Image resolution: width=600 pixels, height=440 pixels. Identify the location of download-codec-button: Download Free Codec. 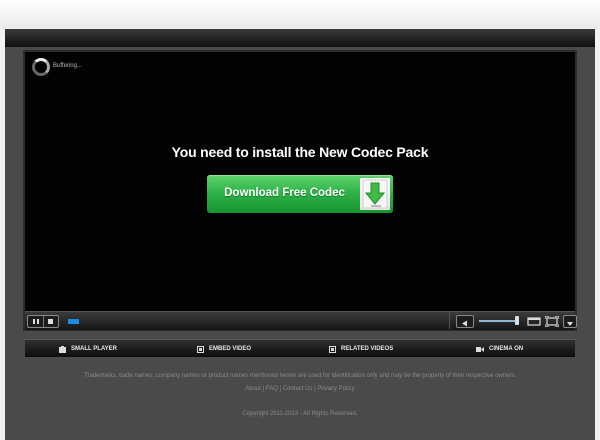
(300, 194).